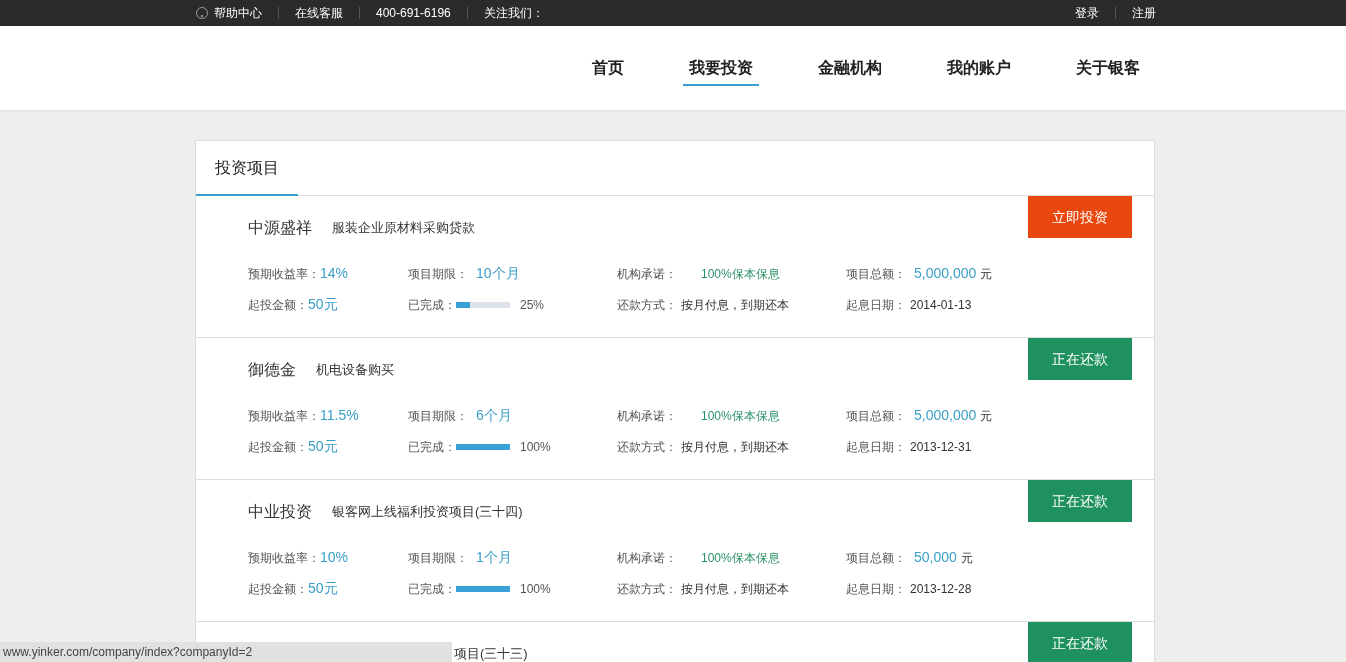  I want to click on stat-value: 6个月, so click(494, 415).